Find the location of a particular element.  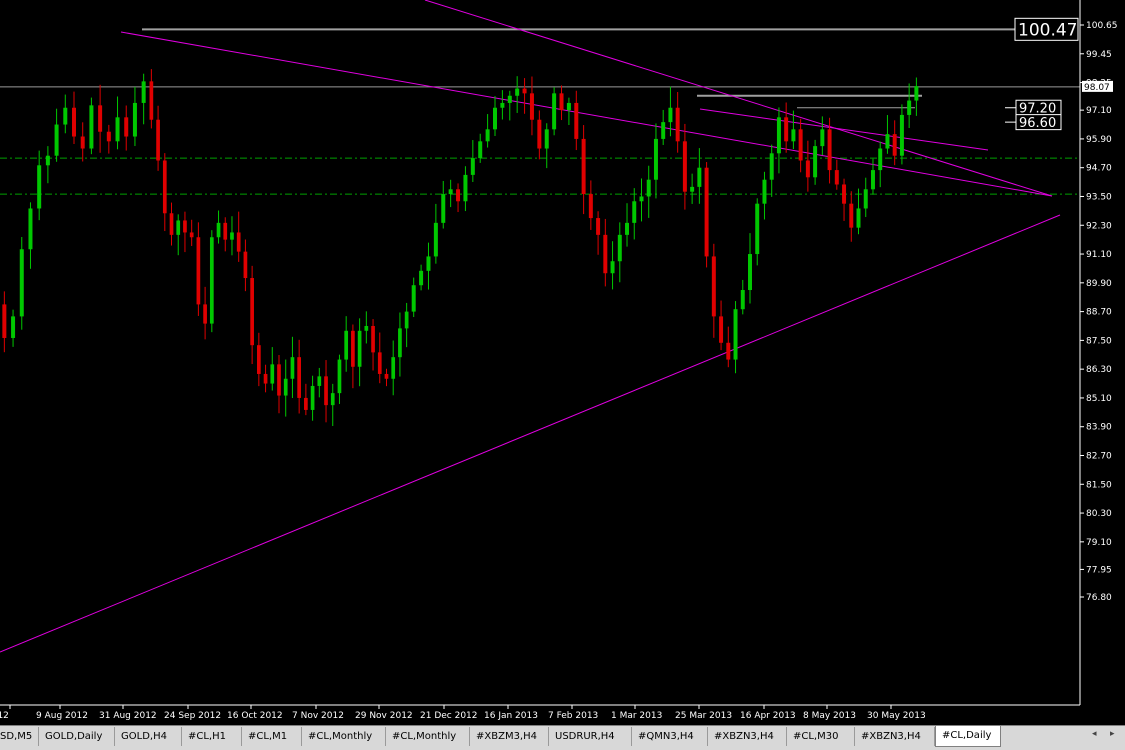

tab-chart-5: #CL,M1 is located at coordinates (272, 736).